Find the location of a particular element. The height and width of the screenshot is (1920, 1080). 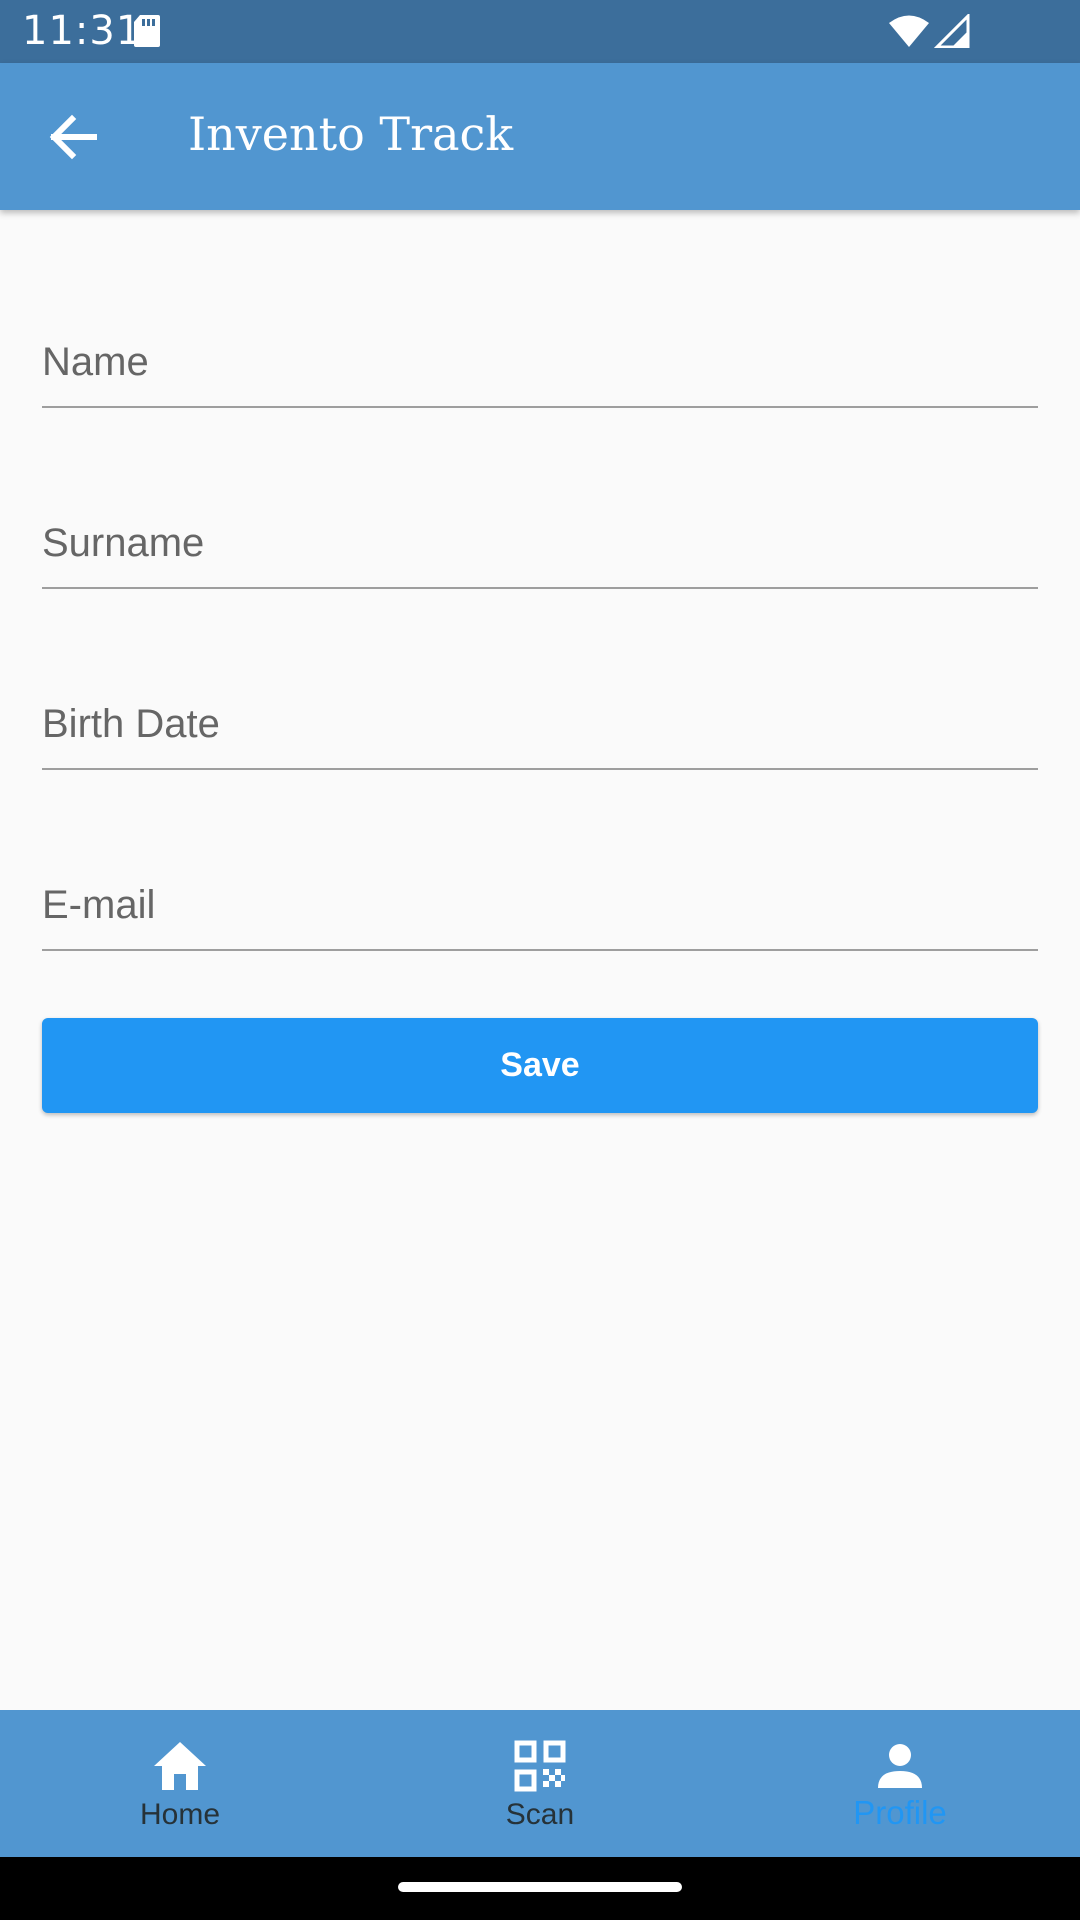

status-bar: 11:31 is located at coordinates (540, 31).